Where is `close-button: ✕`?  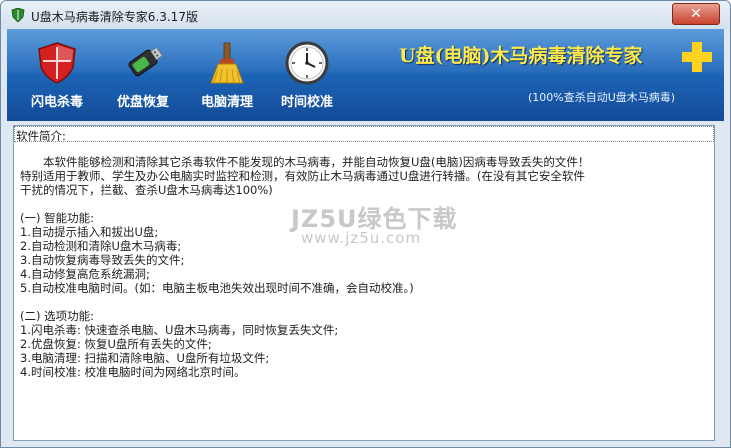
close-button: ✕ is located at coordinates (696, 14).